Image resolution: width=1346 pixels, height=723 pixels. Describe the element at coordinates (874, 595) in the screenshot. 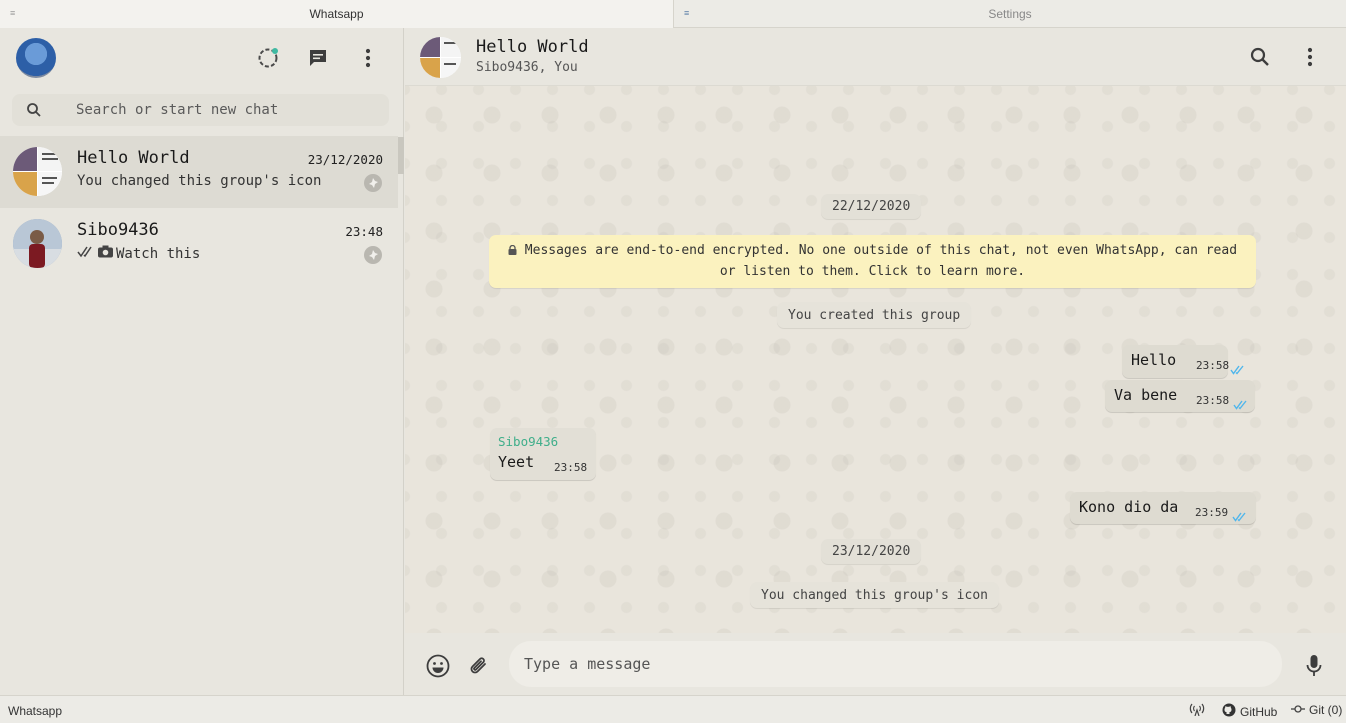

I see `system-message: You changed this group's icon` at that location.